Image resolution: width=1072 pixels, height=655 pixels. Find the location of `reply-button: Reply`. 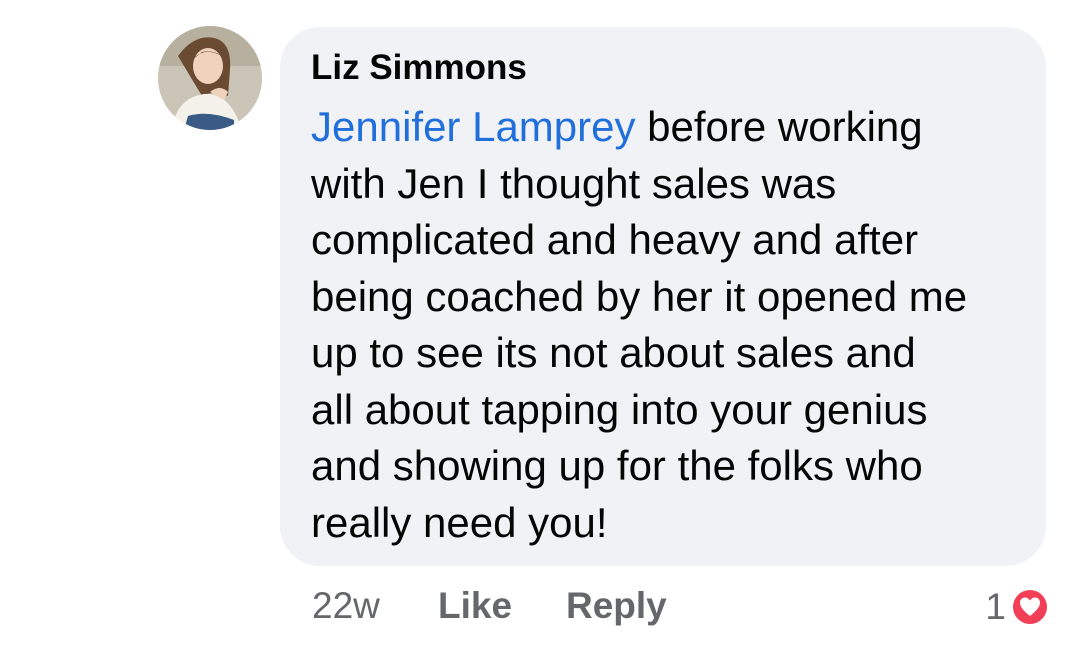

reply-button: Reply is located at coordinates (616, 606).